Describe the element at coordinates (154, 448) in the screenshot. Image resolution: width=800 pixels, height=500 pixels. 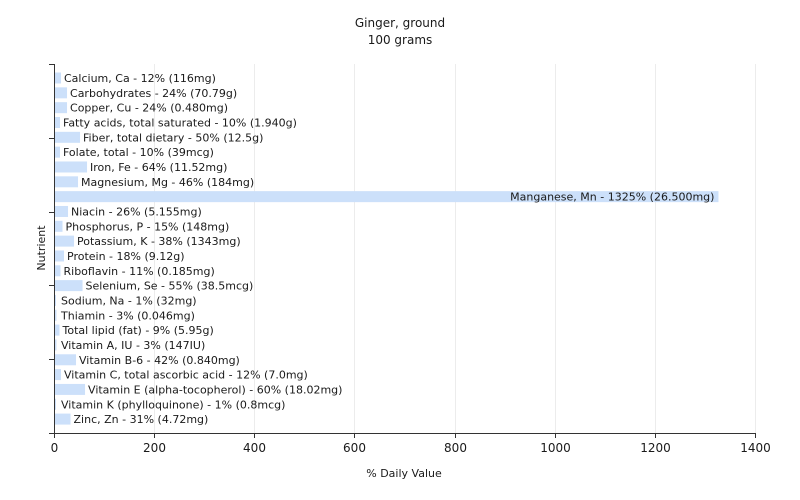
I see `x-tick-label: 200` at that location.